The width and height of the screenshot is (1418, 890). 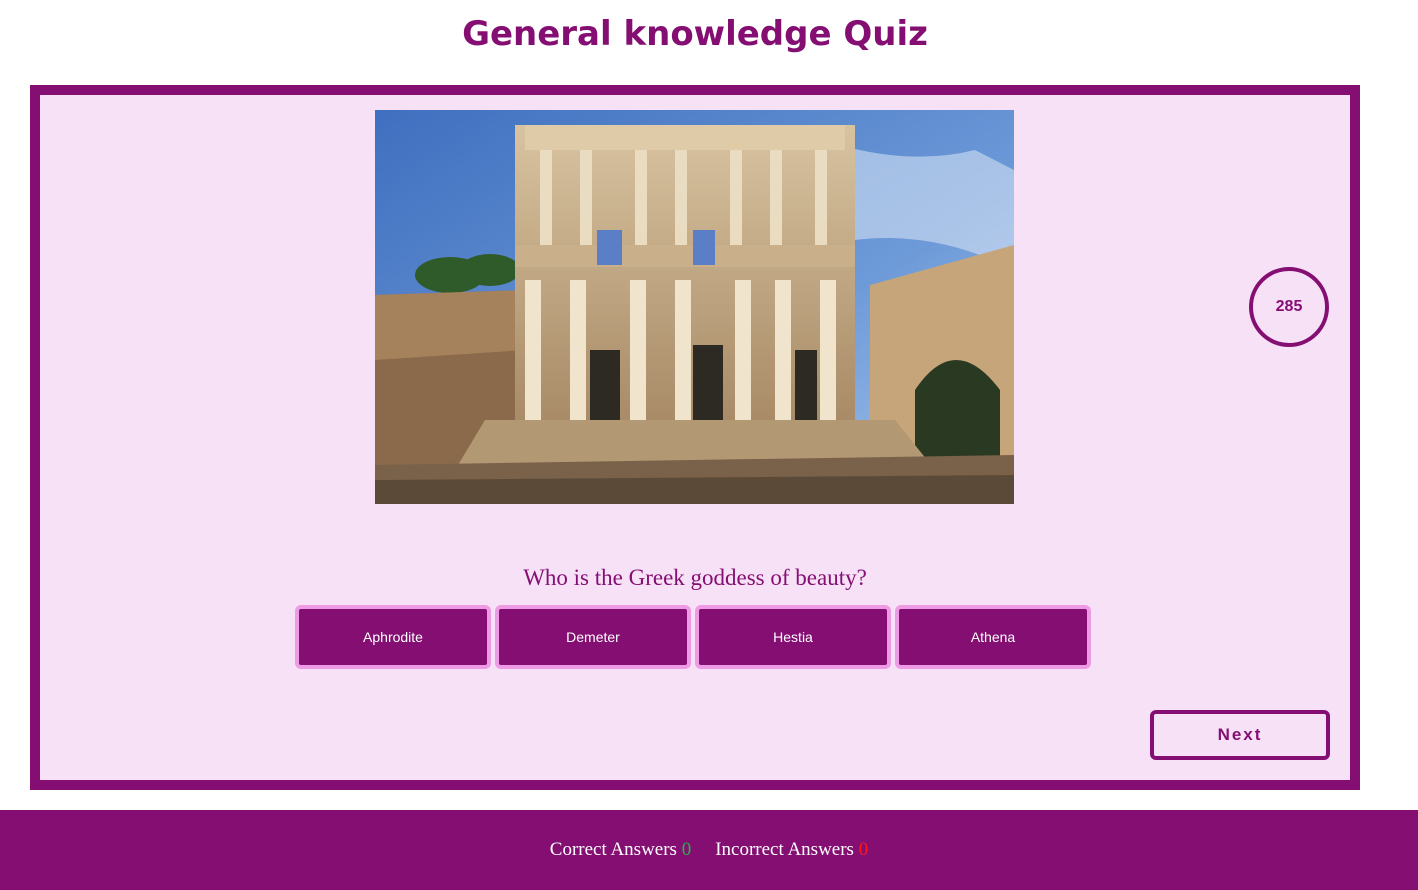 What do you see at coordinates (709, 850) in the screenshot?
I see `score-footer: Correct Answers 0 Incorrect Answers 0` at bounding box center [709, 850].